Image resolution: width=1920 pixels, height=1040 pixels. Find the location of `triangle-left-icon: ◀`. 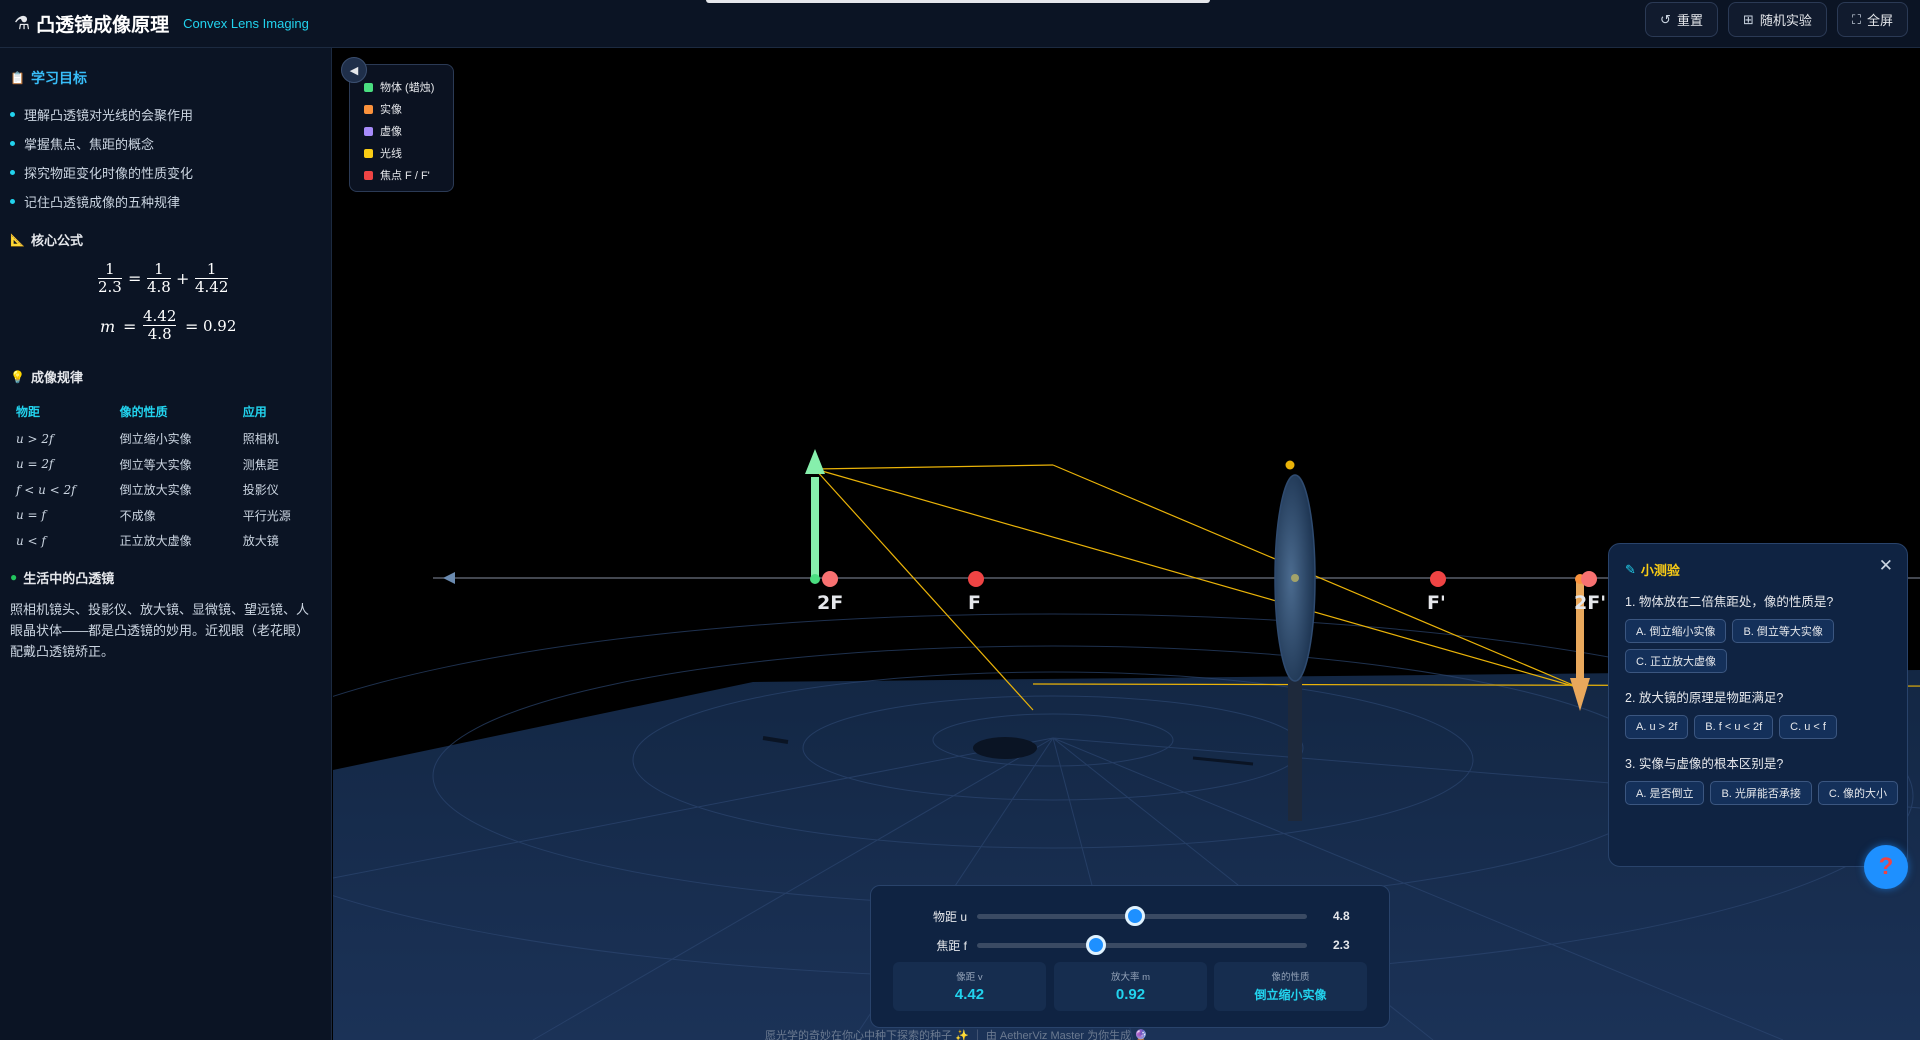

triangle-left-icon: ◀ is located at coordinates (354, 70).